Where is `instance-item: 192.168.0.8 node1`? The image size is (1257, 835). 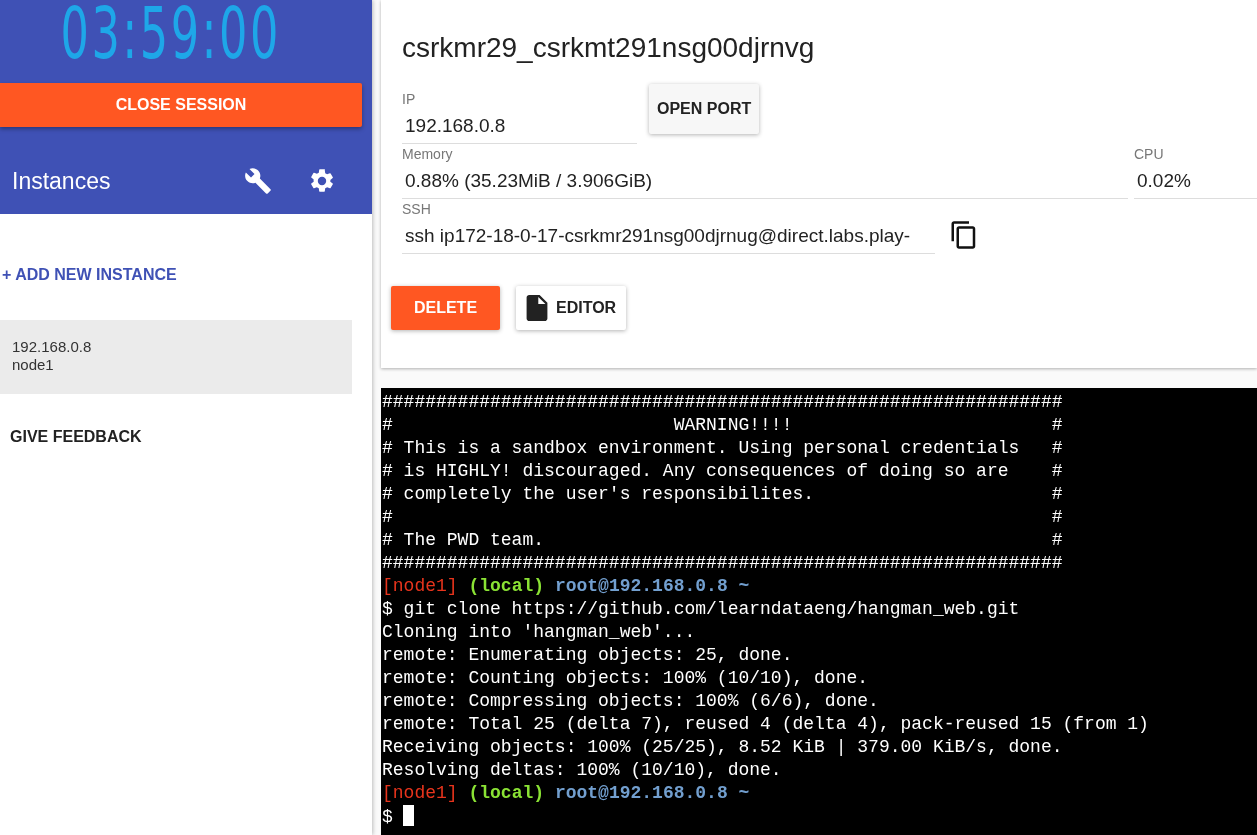
instance-item: 192.168.0.8 node1 is located at coordinates (176, 357).